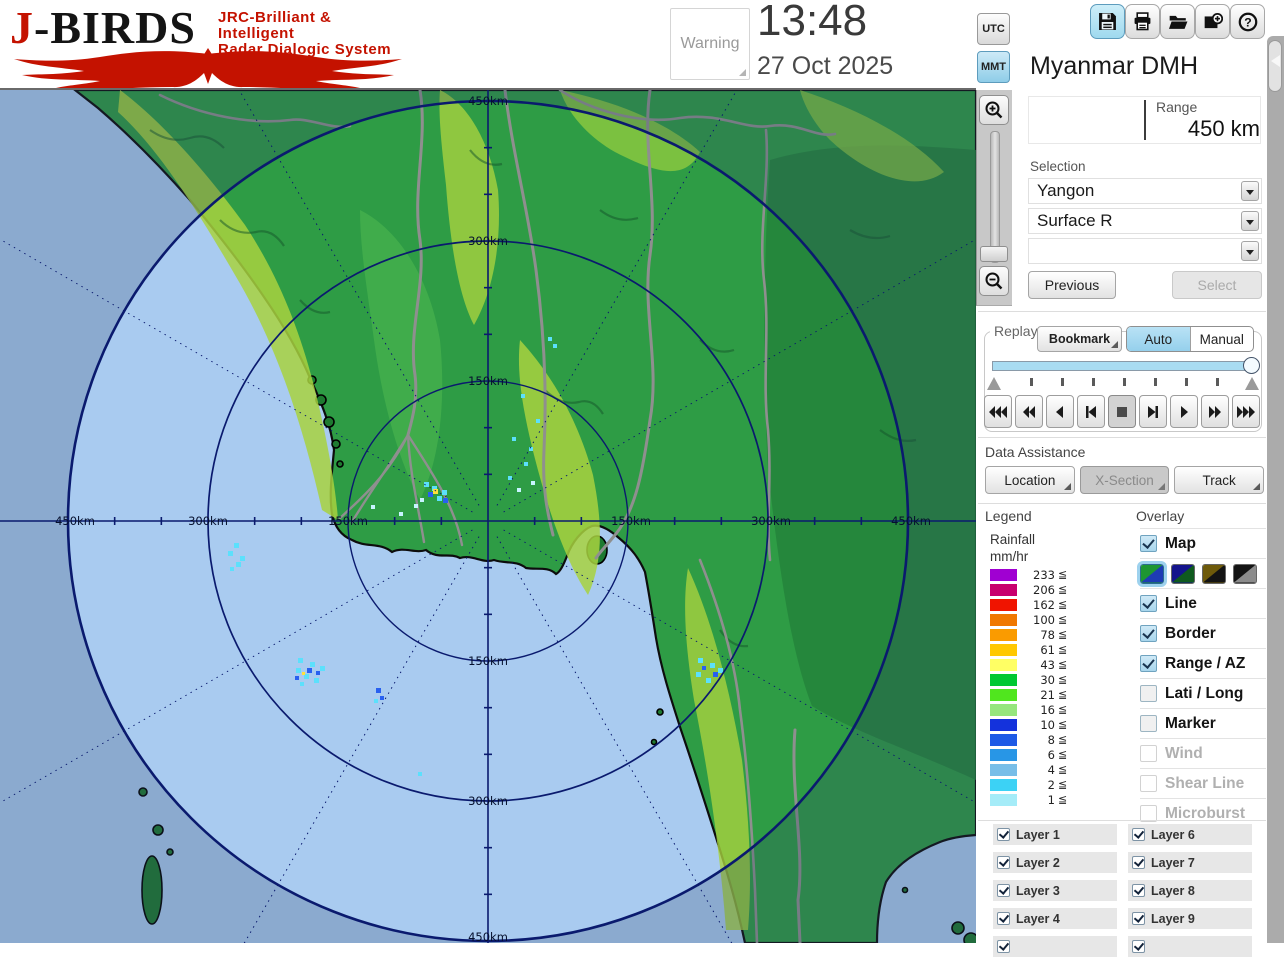 The width and height of the screenshot is (1284, 964). What do you see at coordinates (994, 281) in the screenshot?
I see `zoom-out-button` at bounding box center [994, 281].